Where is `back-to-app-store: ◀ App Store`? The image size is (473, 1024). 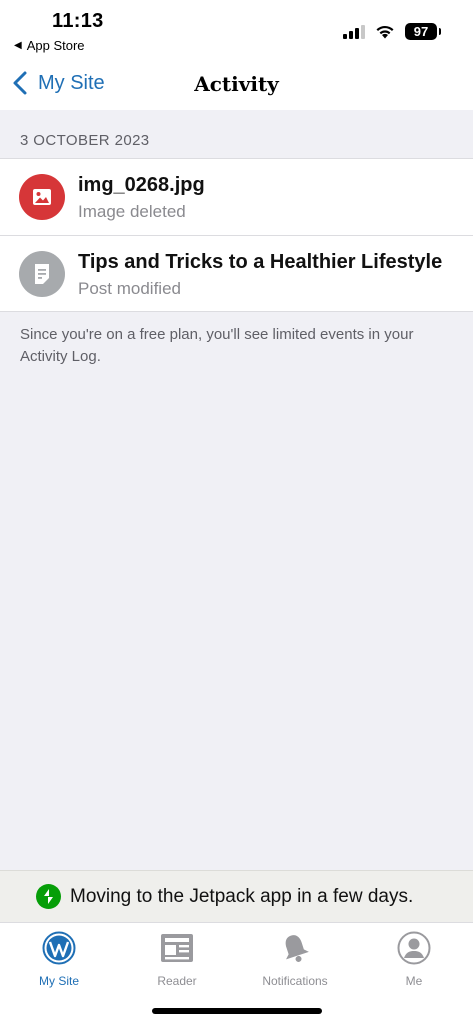 back-to-app-store: ◀ App Store is located at coordinates (49, 45).